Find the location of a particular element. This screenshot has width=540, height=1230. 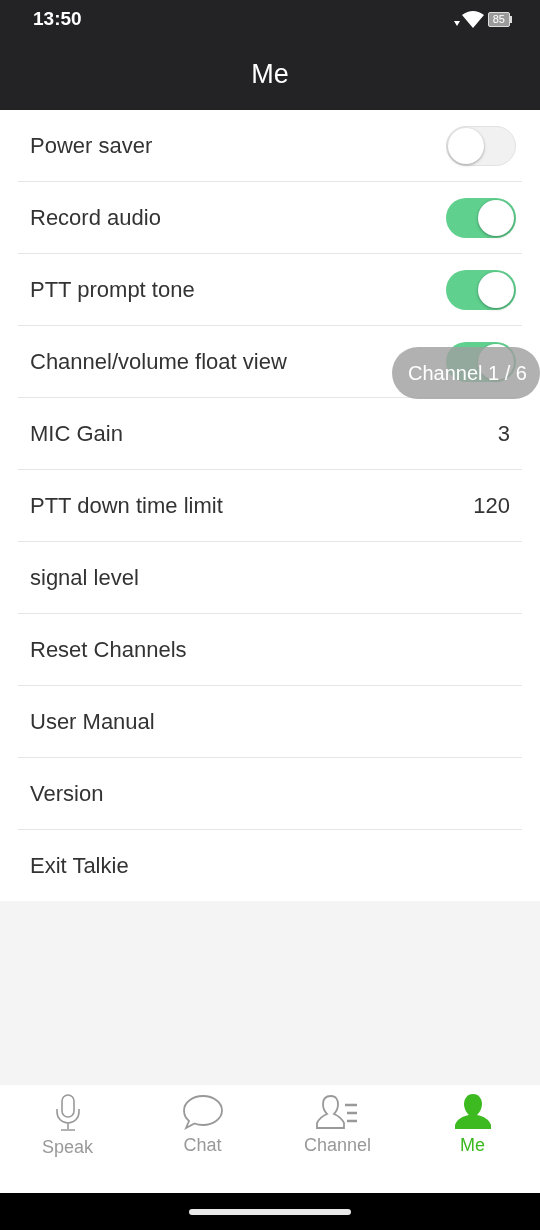

battery-icon: 85 is located at coordinates (499, 19).